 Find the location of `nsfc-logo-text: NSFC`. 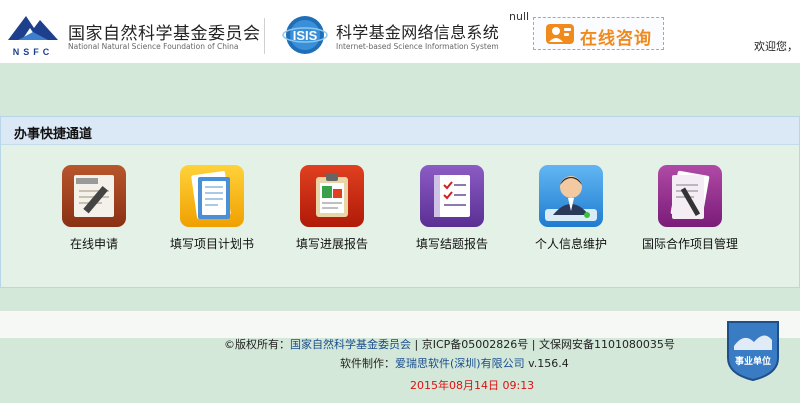

nsfc-logo-text: NSFC is located at coordinates (33, 52).